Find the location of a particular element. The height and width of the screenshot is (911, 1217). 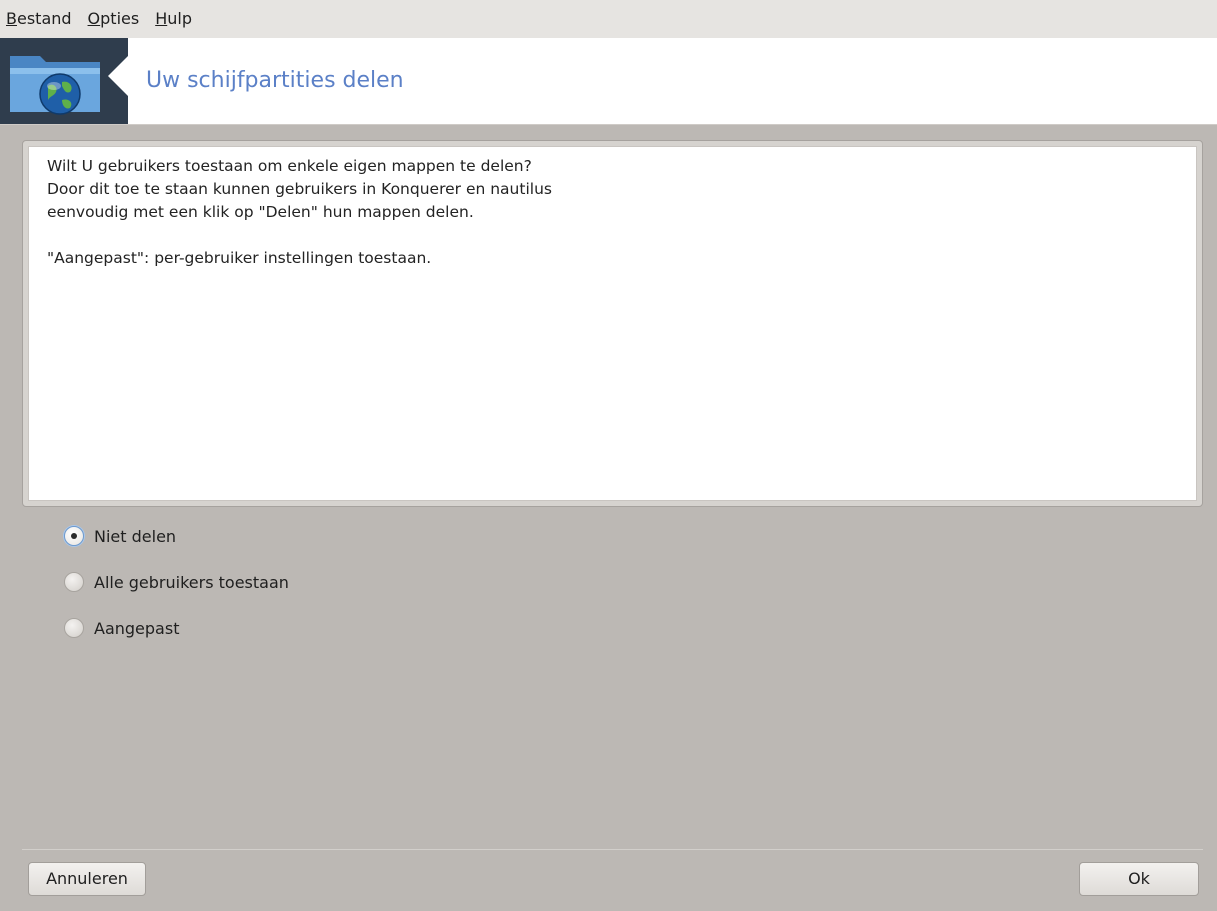

menu-hulp: Hulp is located at coordinates (173, 19).